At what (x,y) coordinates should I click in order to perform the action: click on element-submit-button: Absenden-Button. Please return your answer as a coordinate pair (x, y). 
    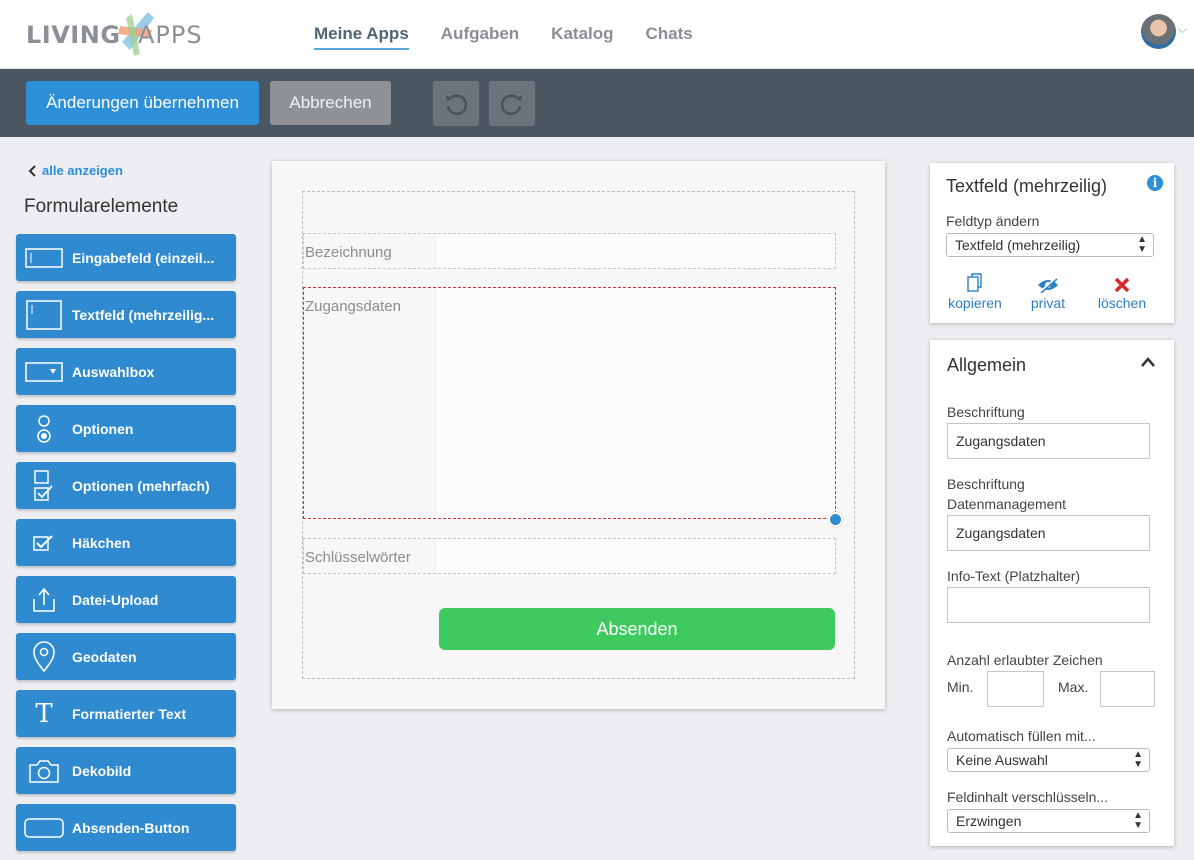
    Looking at the image, I should click on (126, 827).